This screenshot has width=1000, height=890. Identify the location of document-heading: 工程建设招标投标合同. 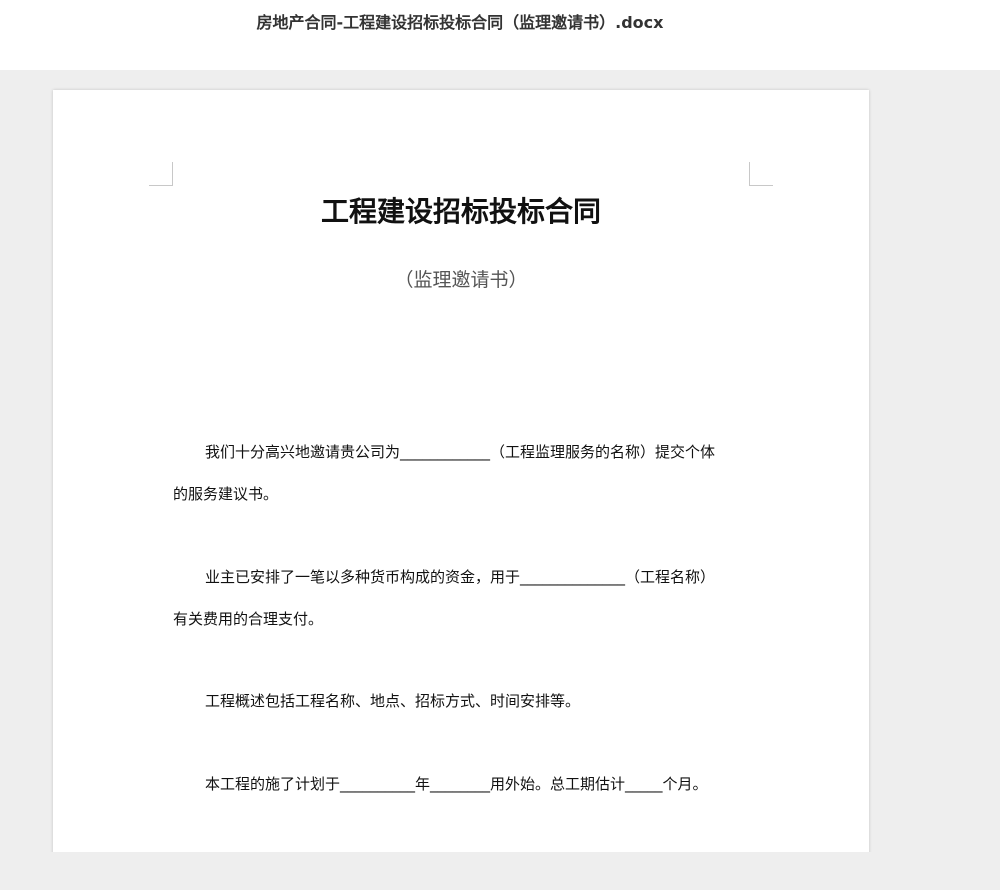
(460, 211).